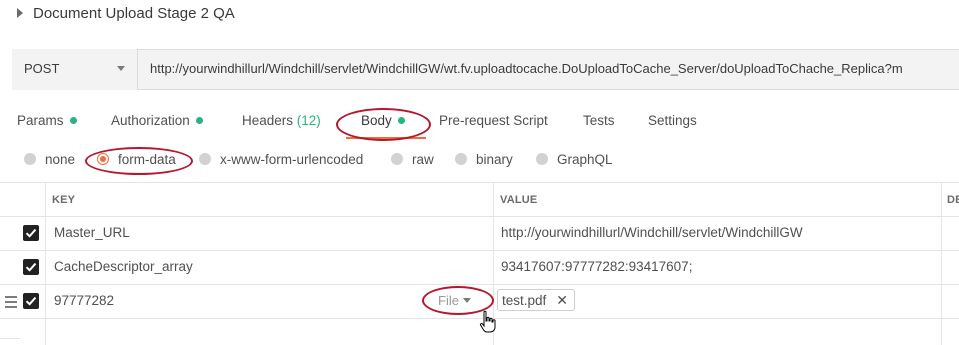 Image resolution: width=959 pixels, height=345 pixels. I want to click on body-type-raw: raw, so click(412, 159).